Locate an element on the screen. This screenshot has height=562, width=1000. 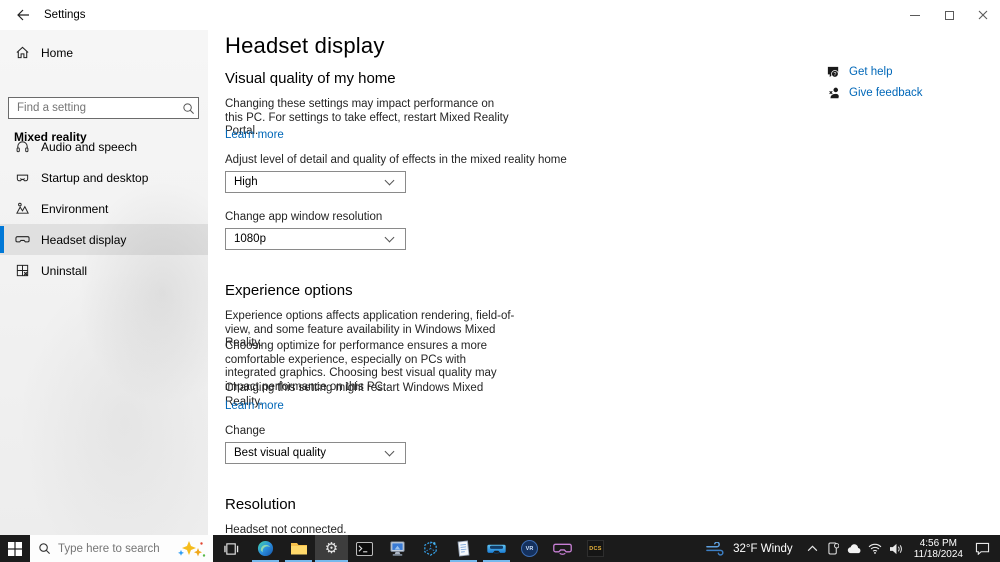
sidebar-item-home: Home is located at coordinates (104, 52).